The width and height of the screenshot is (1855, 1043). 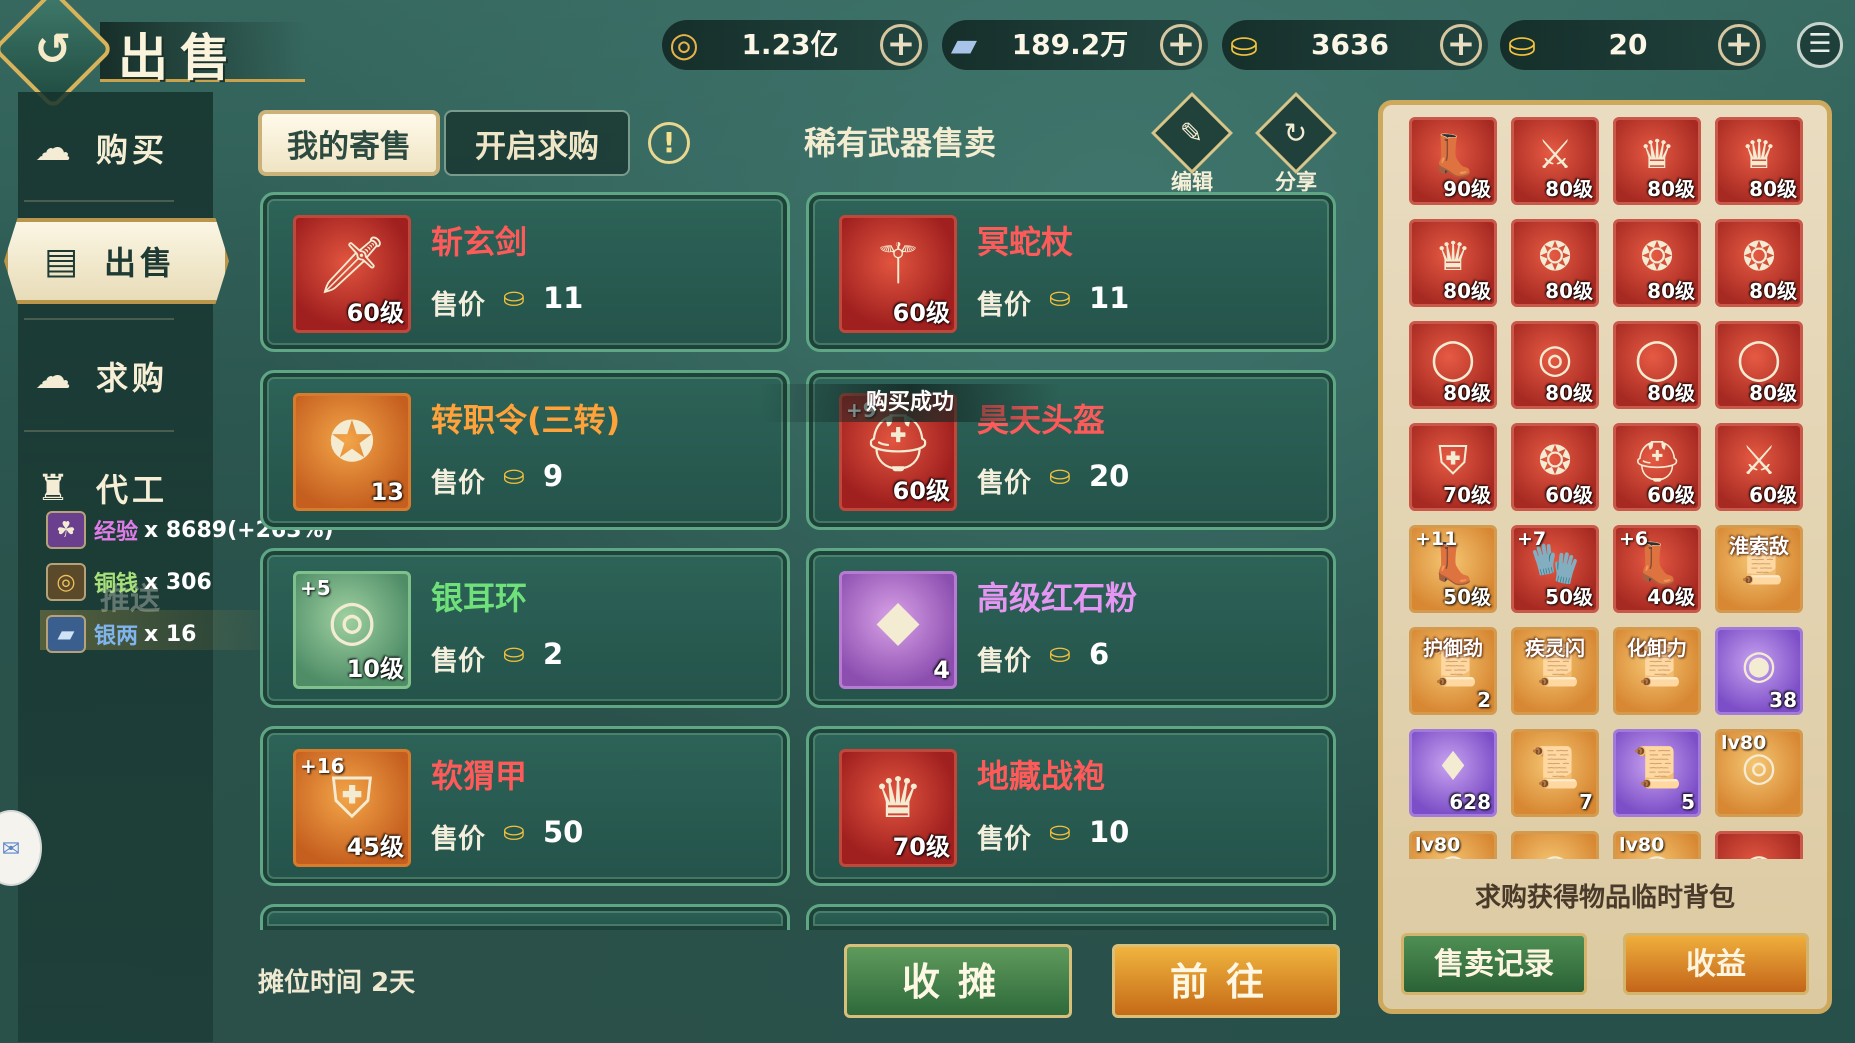 I want to click on sale-card: 🗡 60级 斩玄剑 售价 ⛀ 11, so click(x=525, y=272).